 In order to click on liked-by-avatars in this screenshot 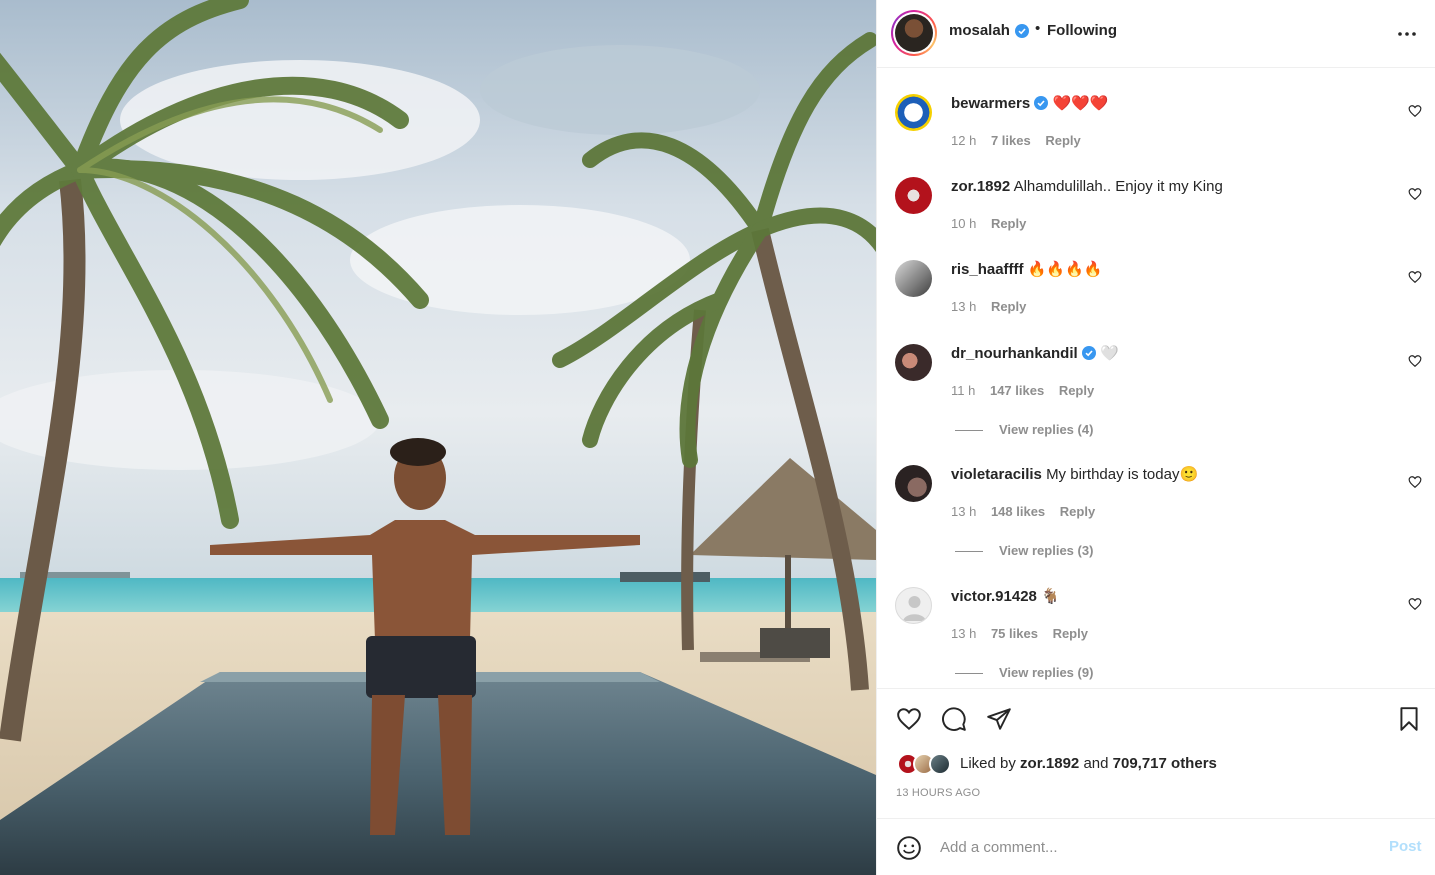, I will do `click(927, 765)`.